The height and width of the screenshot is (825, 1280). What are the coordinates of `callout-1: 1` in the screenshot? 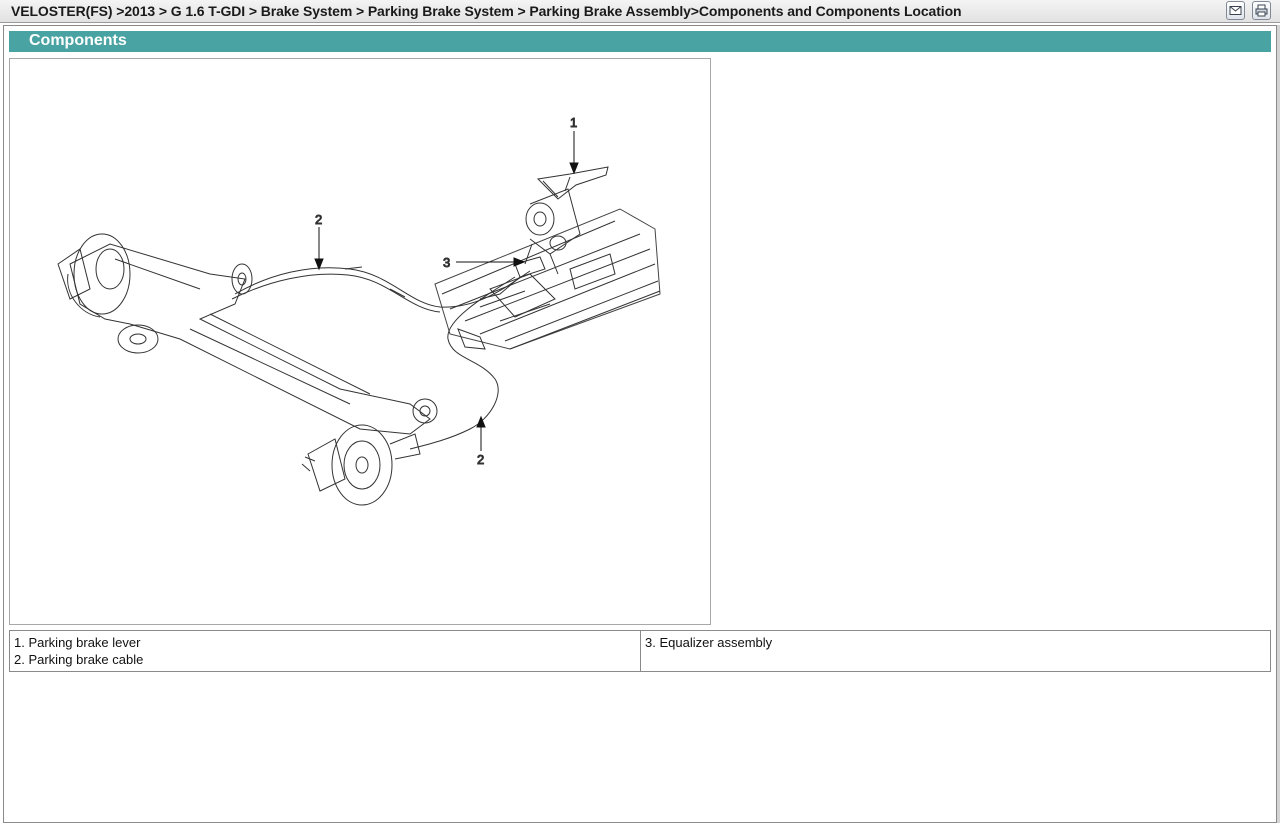 It's located at (573, 122).